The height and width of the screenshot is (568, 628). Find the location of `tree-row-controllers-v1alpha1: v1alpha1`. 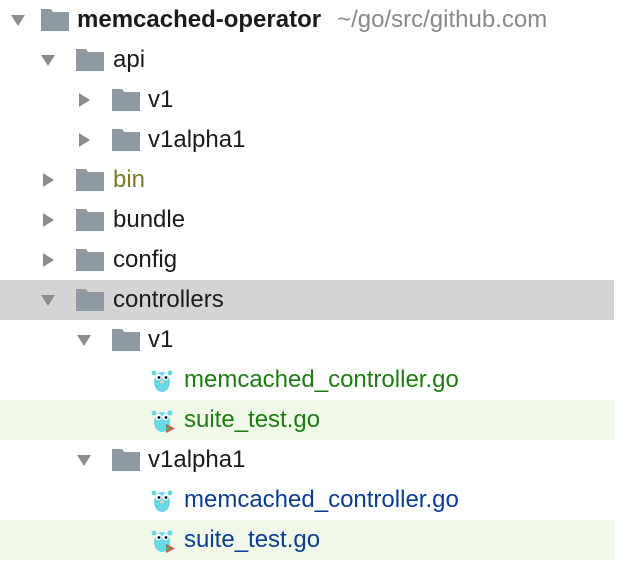

tree-row-controllers-v1alpha1: v1alpha1 is located at coordinates (307, 460).